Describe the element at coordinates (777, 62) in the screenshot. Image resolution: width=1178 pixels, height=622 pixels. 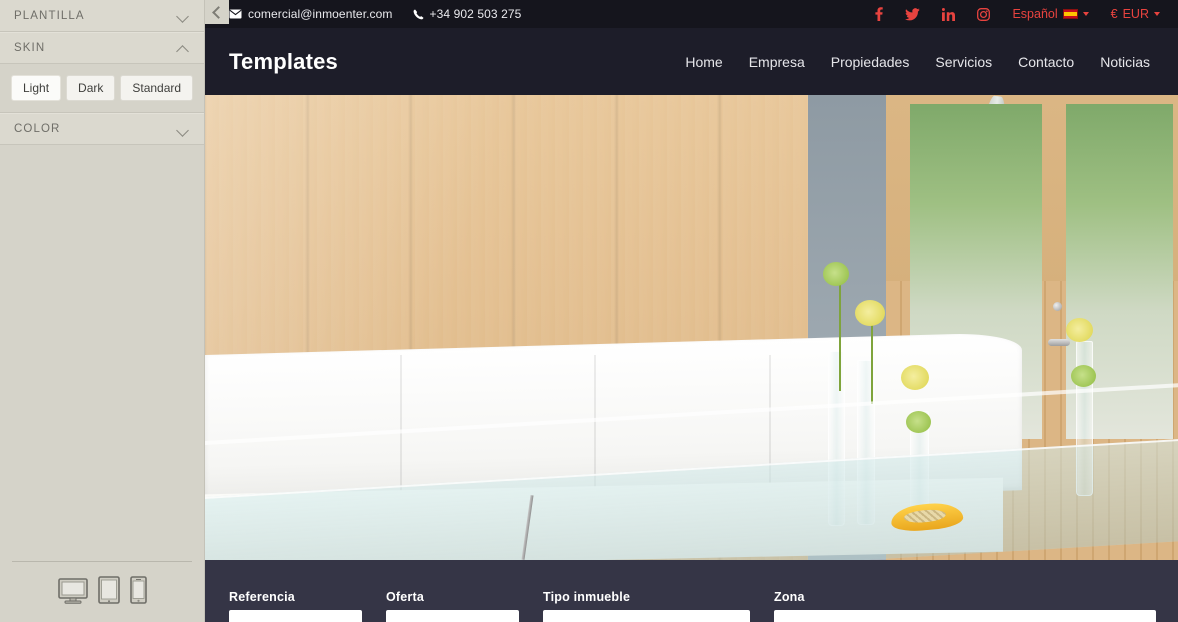
I see `nav-item-empresa: Empresa` at that location.